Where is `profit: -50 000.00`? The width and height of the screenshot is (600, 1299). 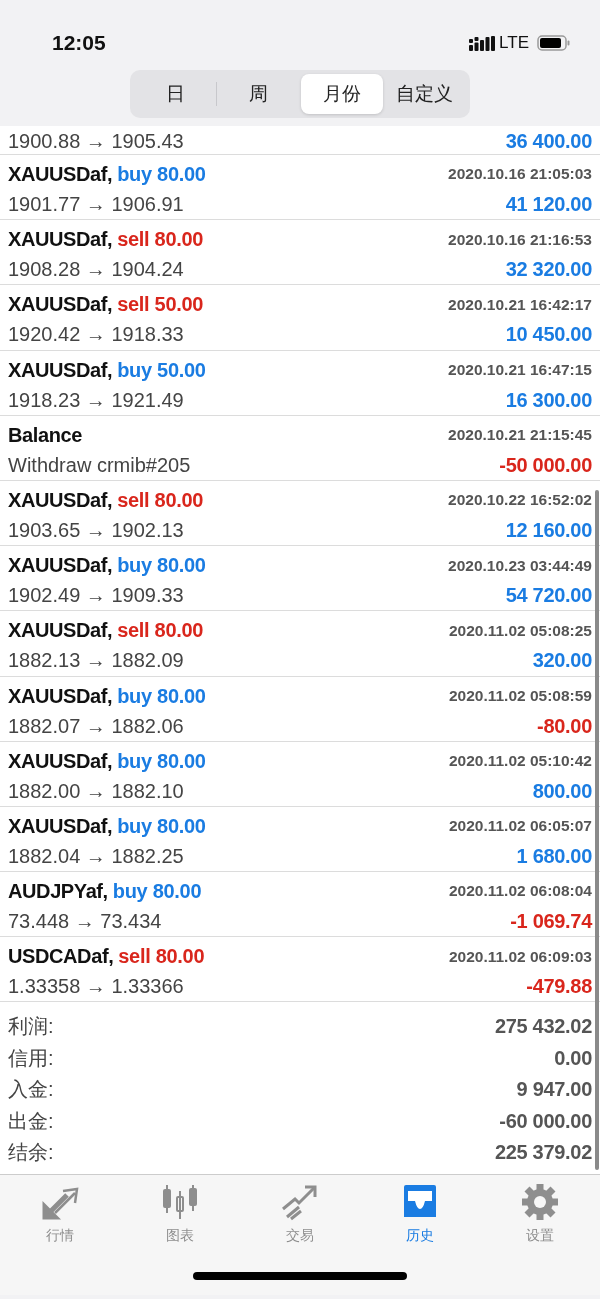
profit: -50 000.00 is located at coordinates (545, 465).